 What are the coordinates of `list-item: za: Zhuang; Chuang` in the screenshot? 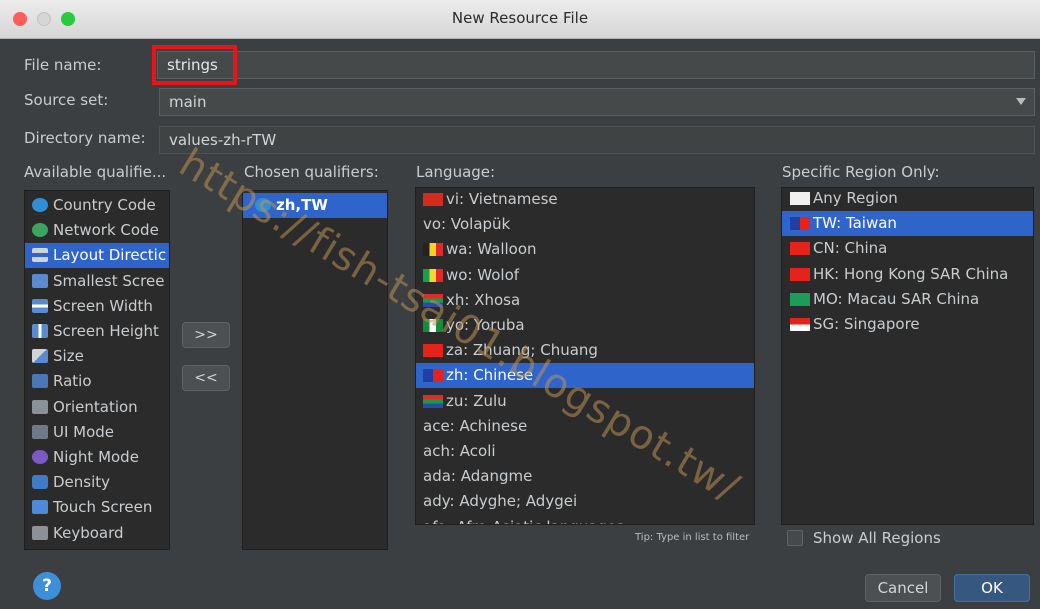 It's located at (585, 350).